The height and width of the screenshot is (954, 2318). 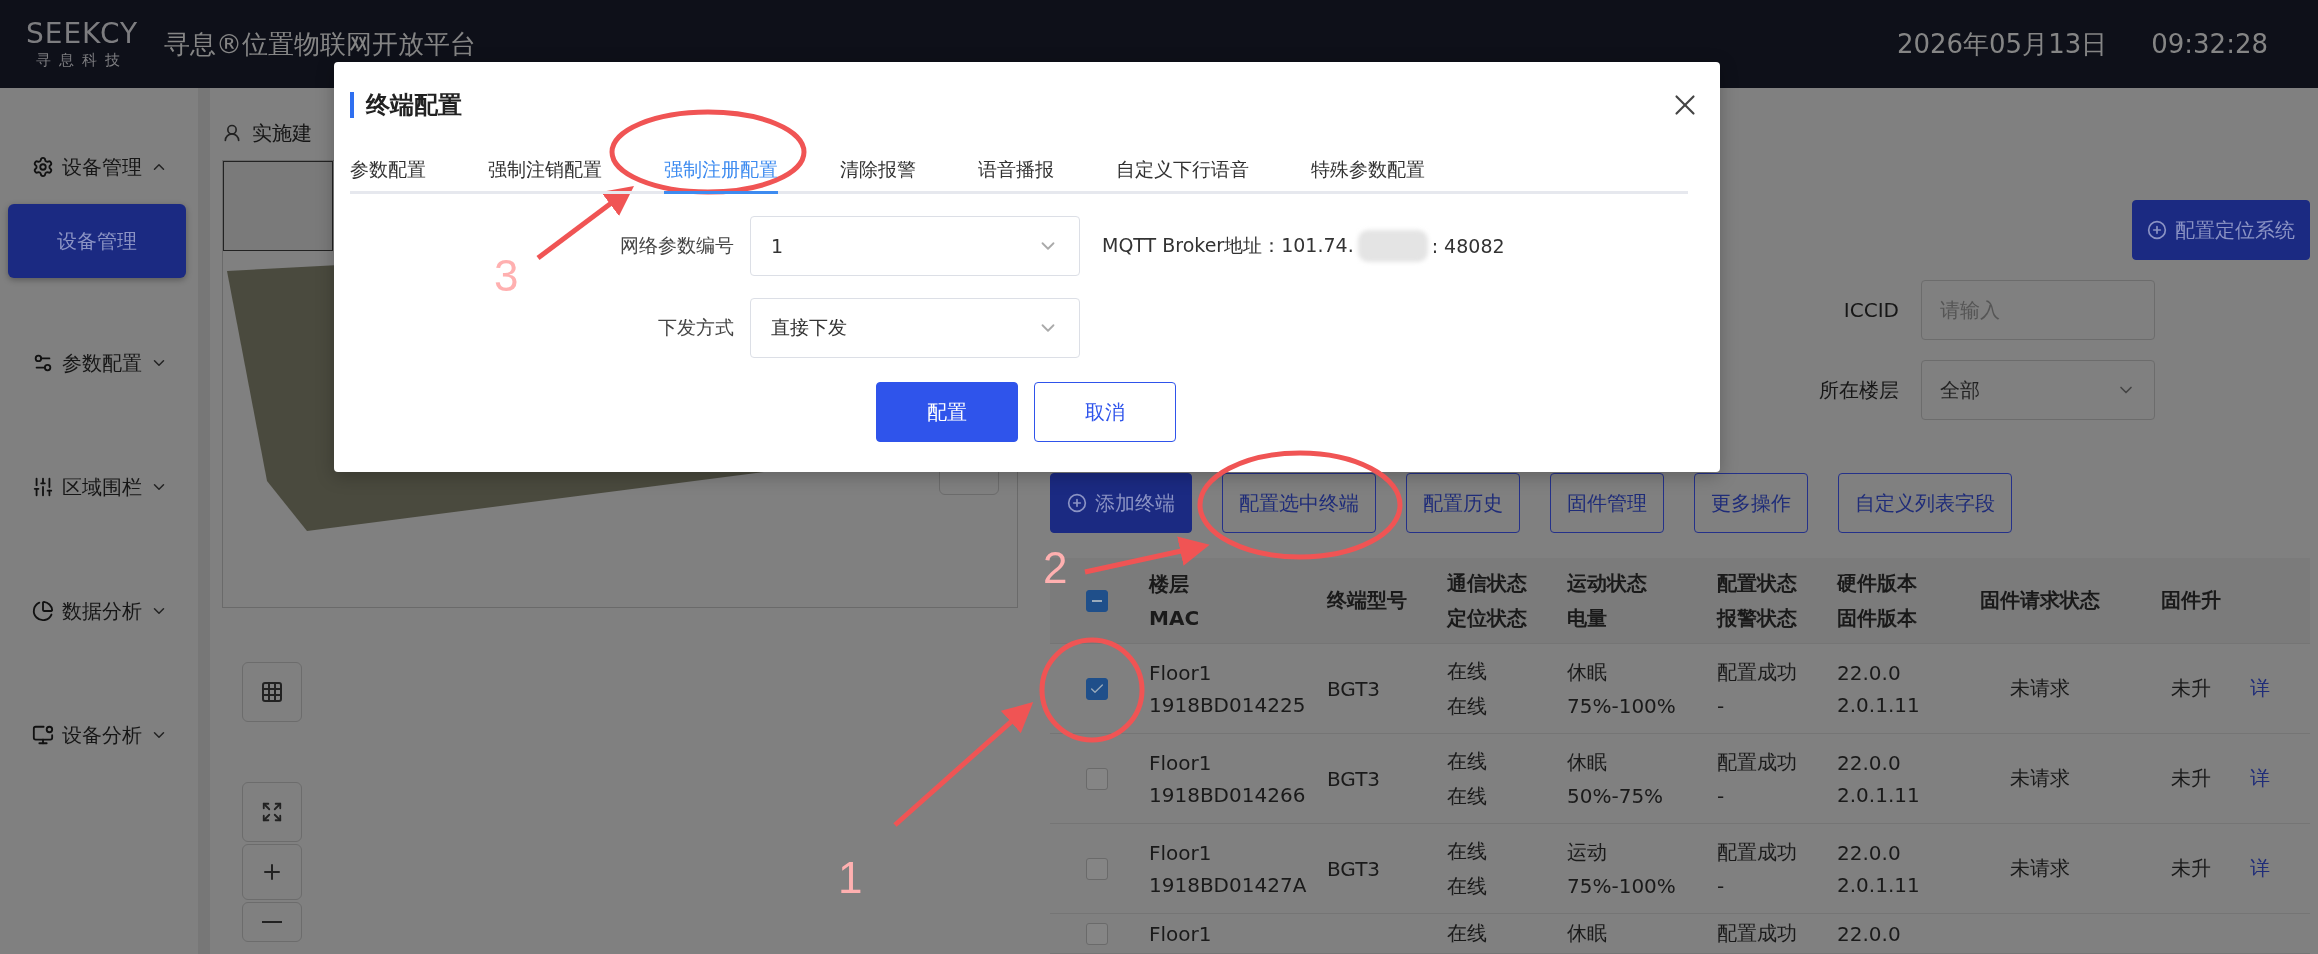 What do you see at coordinates (2221, 230) in the screenshot?
I see `configure-location-button: 配置定位系统` at bounding box center [2221, 230].